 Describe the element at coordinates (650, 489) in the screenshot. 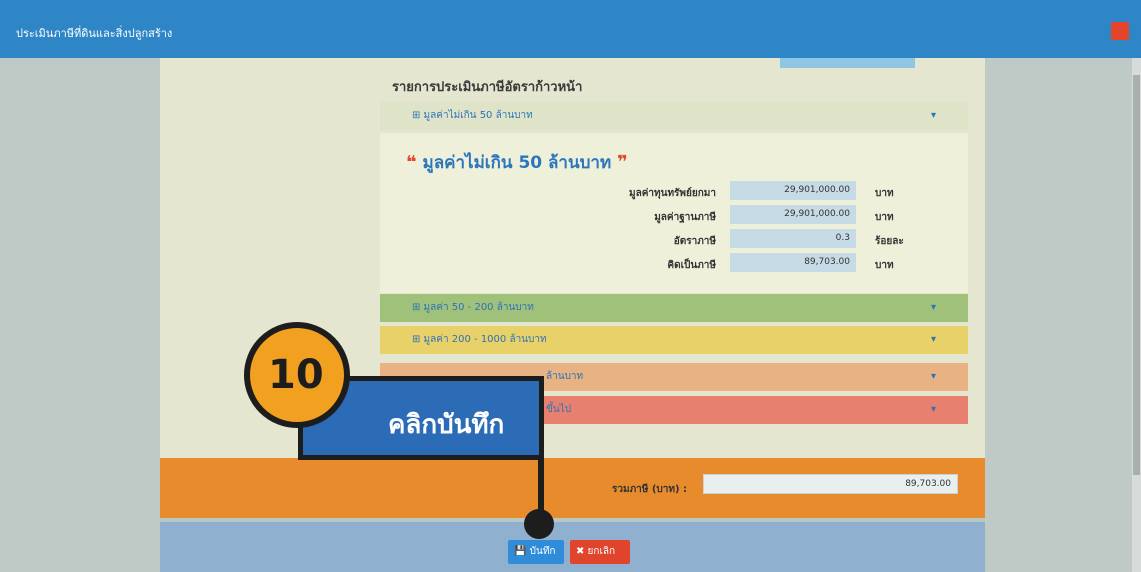

I see `total-label: รวมภาษี (บาท) :` at that location.